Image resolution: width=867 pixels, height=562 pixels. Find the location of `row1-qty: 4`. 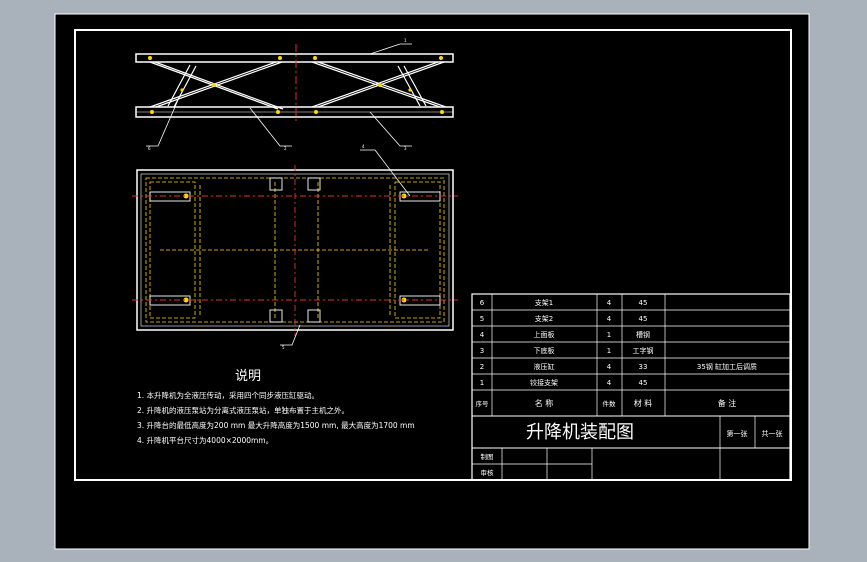

row1-qty: 4 is located at coordinates (609, 383).